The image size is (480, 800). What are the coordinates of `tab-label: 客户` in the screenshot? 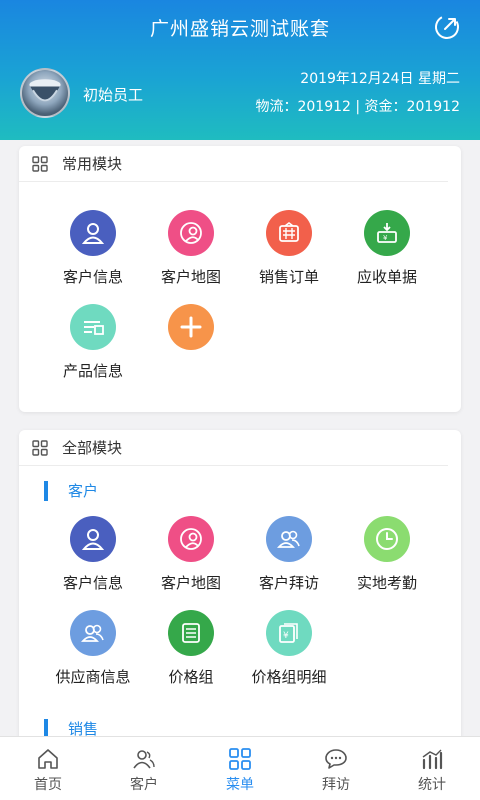 It's located at (144, 785).